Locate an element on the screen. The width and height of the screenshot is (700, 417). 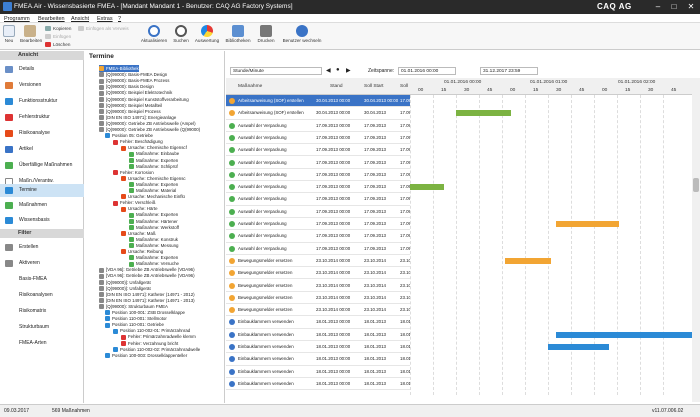
print-button: Drucken is located at coordinates (266, 34).